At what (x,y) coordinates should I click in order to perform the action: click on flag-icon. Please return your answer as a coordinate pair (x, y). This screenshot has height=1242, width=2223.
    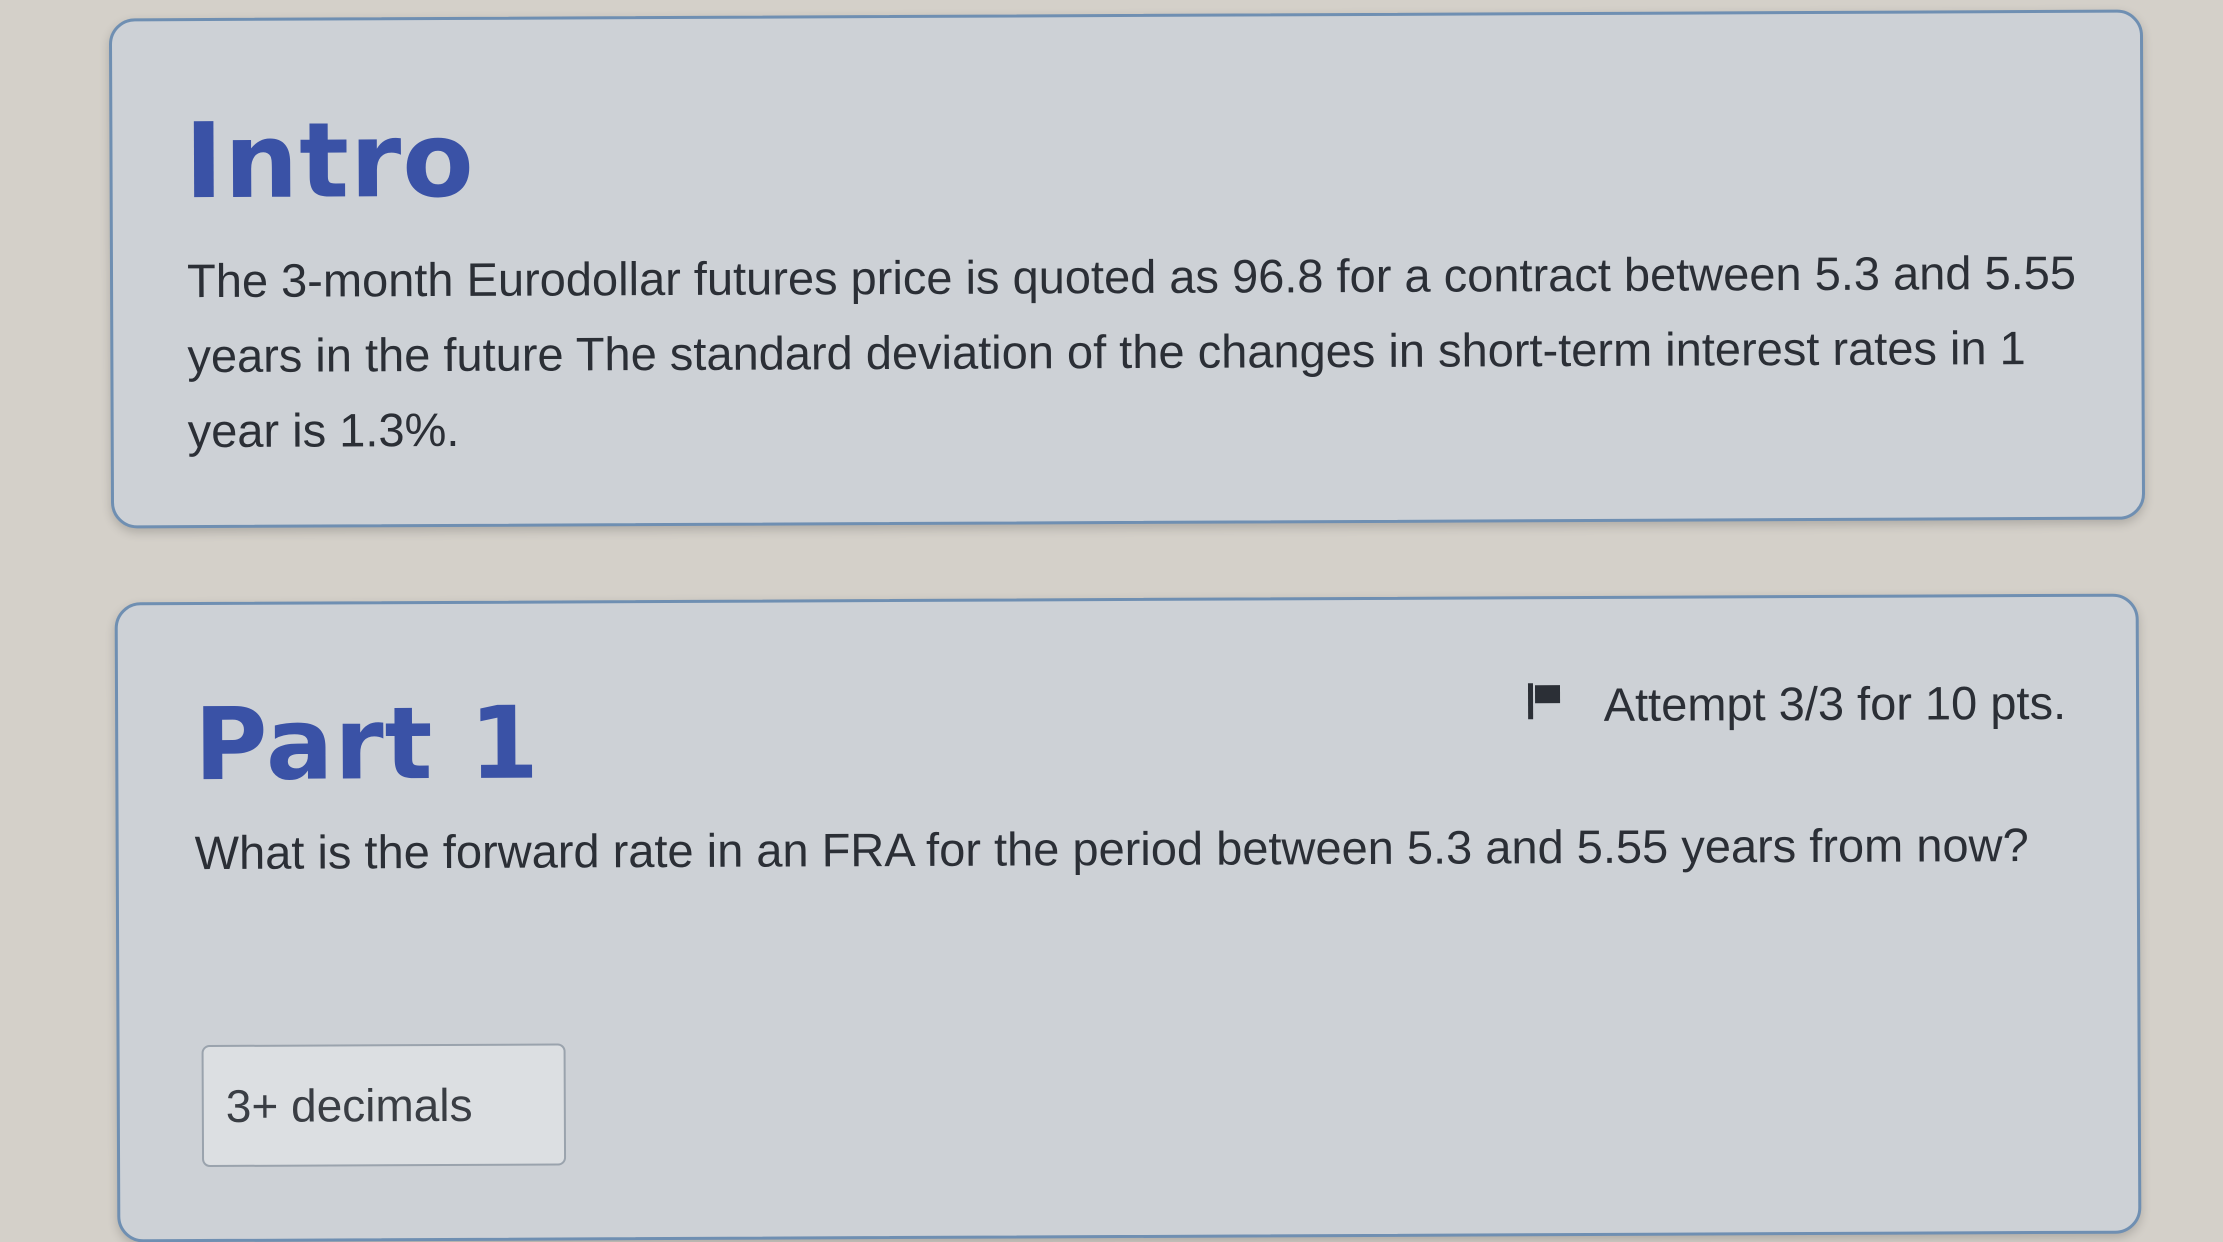
    Looking at the image, I should click on (1545, 704).